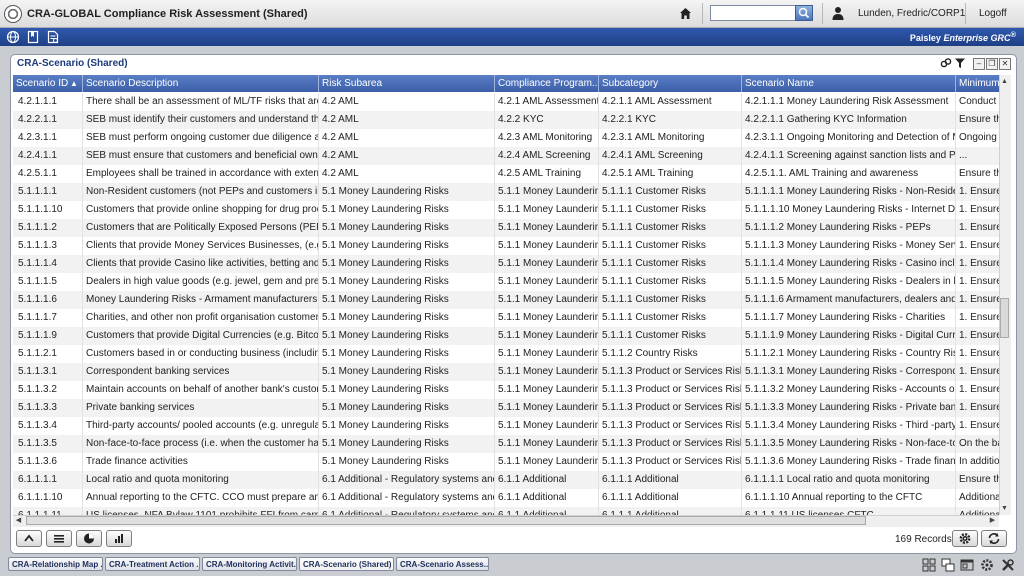 The image size is (1024, 576). What do you see at coordinates (685, 13) in the screenshot?
I see `home-icon` at bounding box center [685, 13].